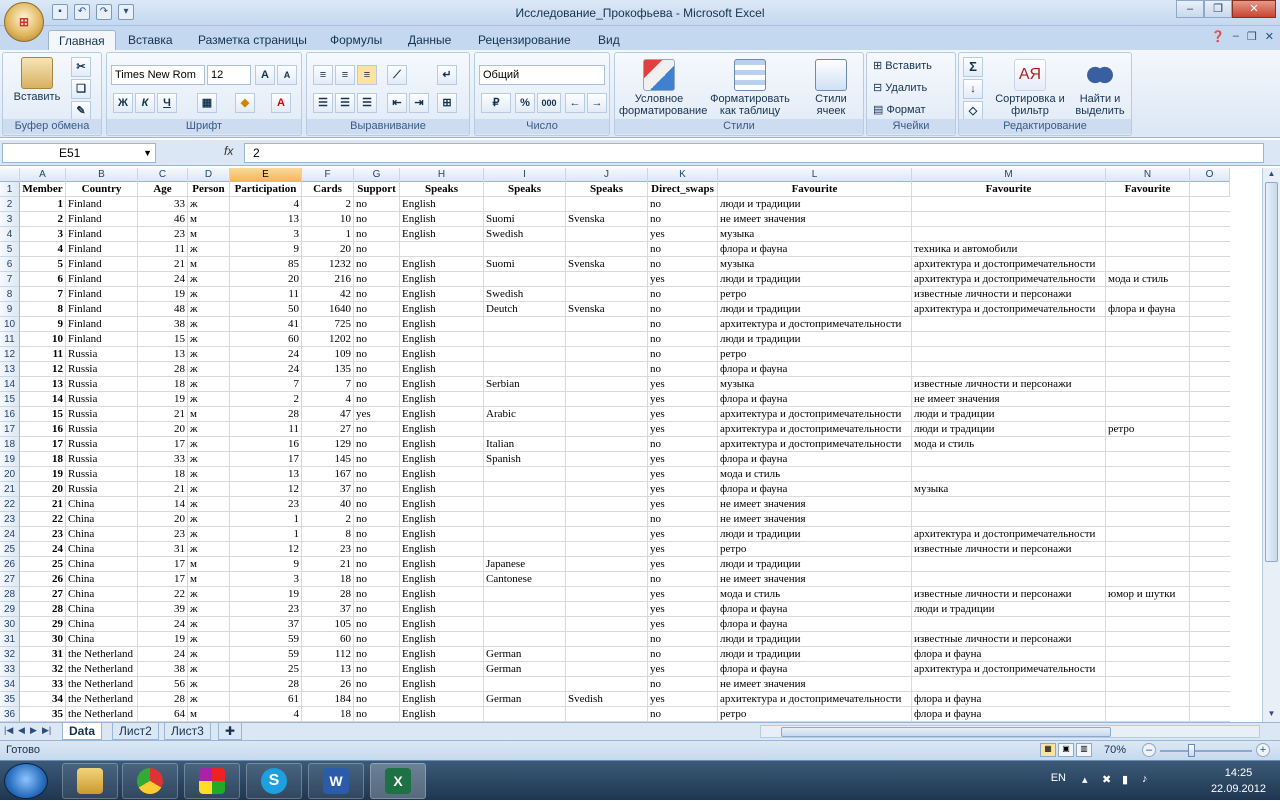 This screenshot has width=1280, height=801. Describe the element at coordinates (10, 384) in the screenshot. I see `row-header: 14` at that location.